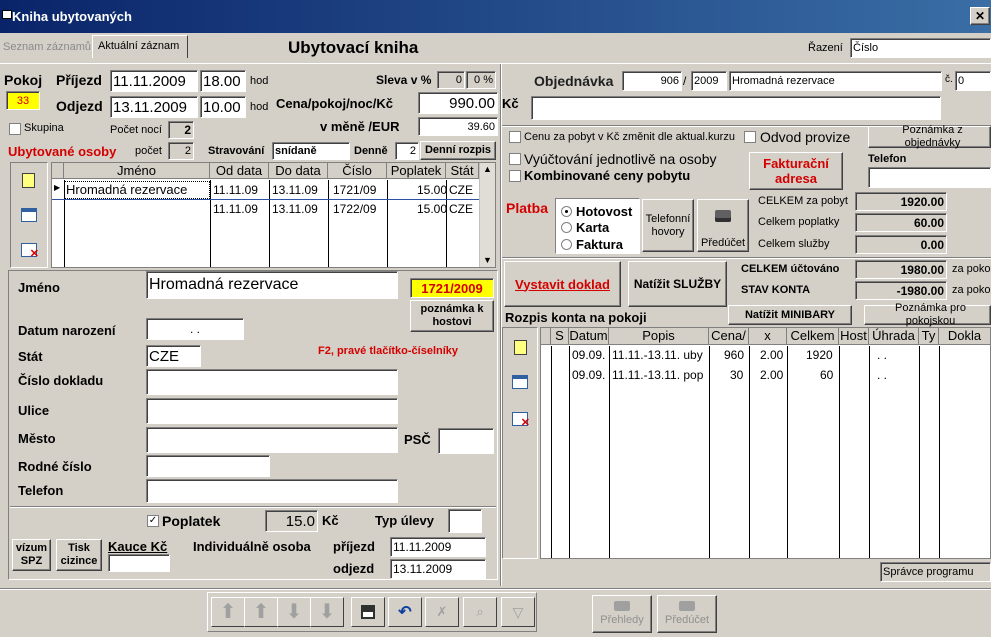 The height and width of the screenshot is (637, 991). What do you see at coordinates (451, 80) in the screenshot?
I see `sleva-field: 0` at bounding box center [451, 80].